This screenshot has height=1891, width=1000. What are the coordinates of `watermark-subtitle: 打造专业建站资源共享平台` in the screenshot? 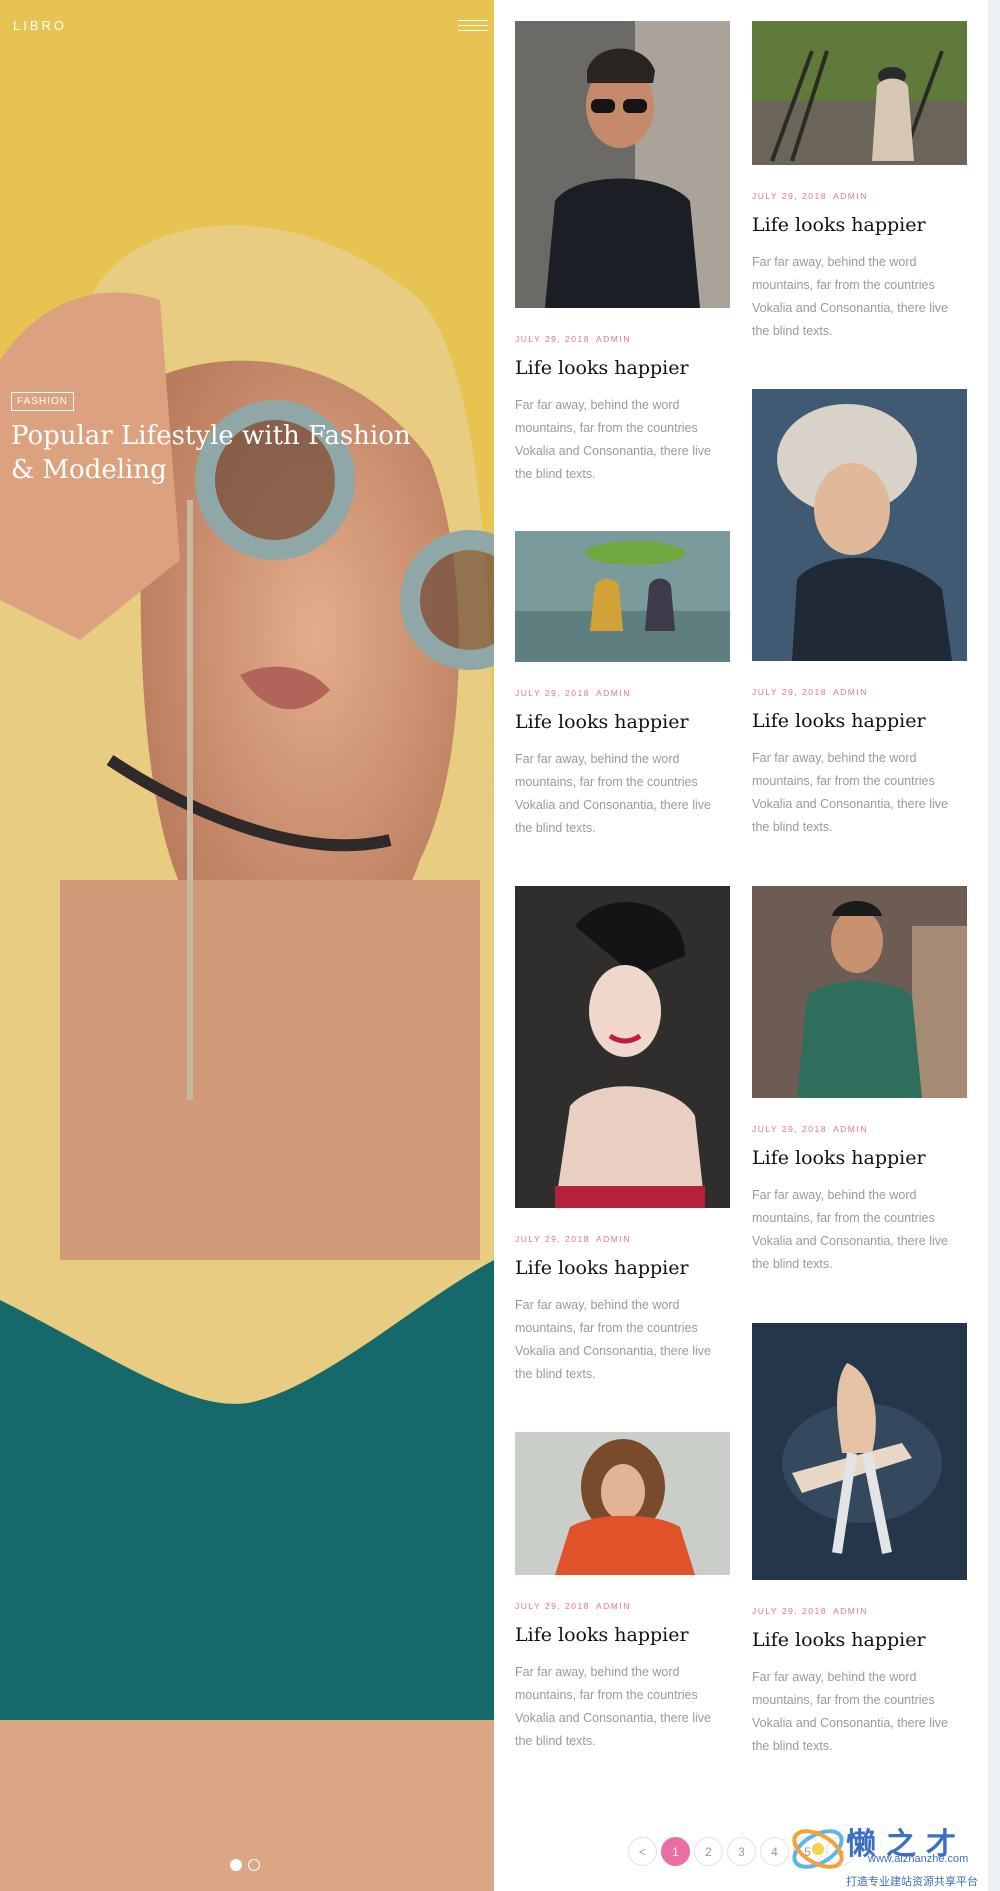 It's located at (912, 1882).